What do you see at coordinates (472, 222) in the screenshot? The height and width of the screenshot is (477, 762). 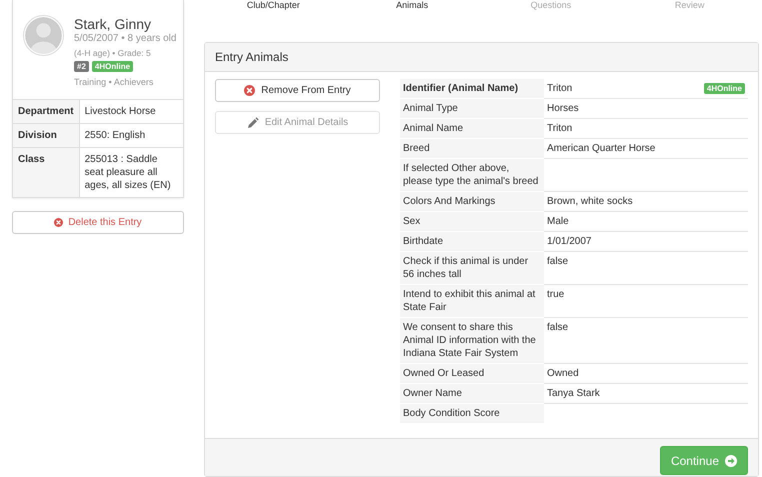 I see `detail-label: Sex` at bounding box center [472, 222].